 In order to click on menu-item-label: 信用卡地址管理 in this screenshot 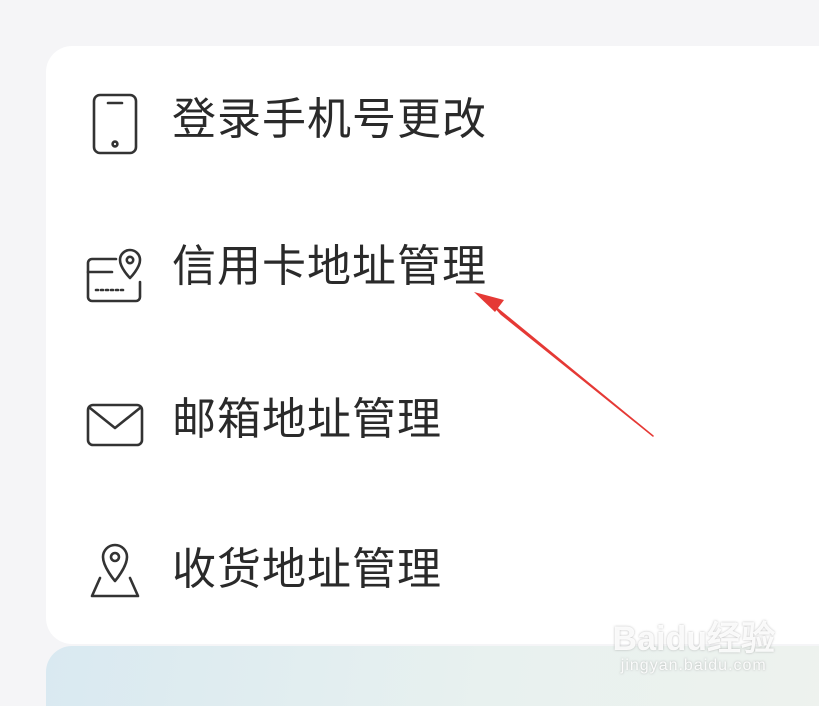, I will do `click(329, 266)`.